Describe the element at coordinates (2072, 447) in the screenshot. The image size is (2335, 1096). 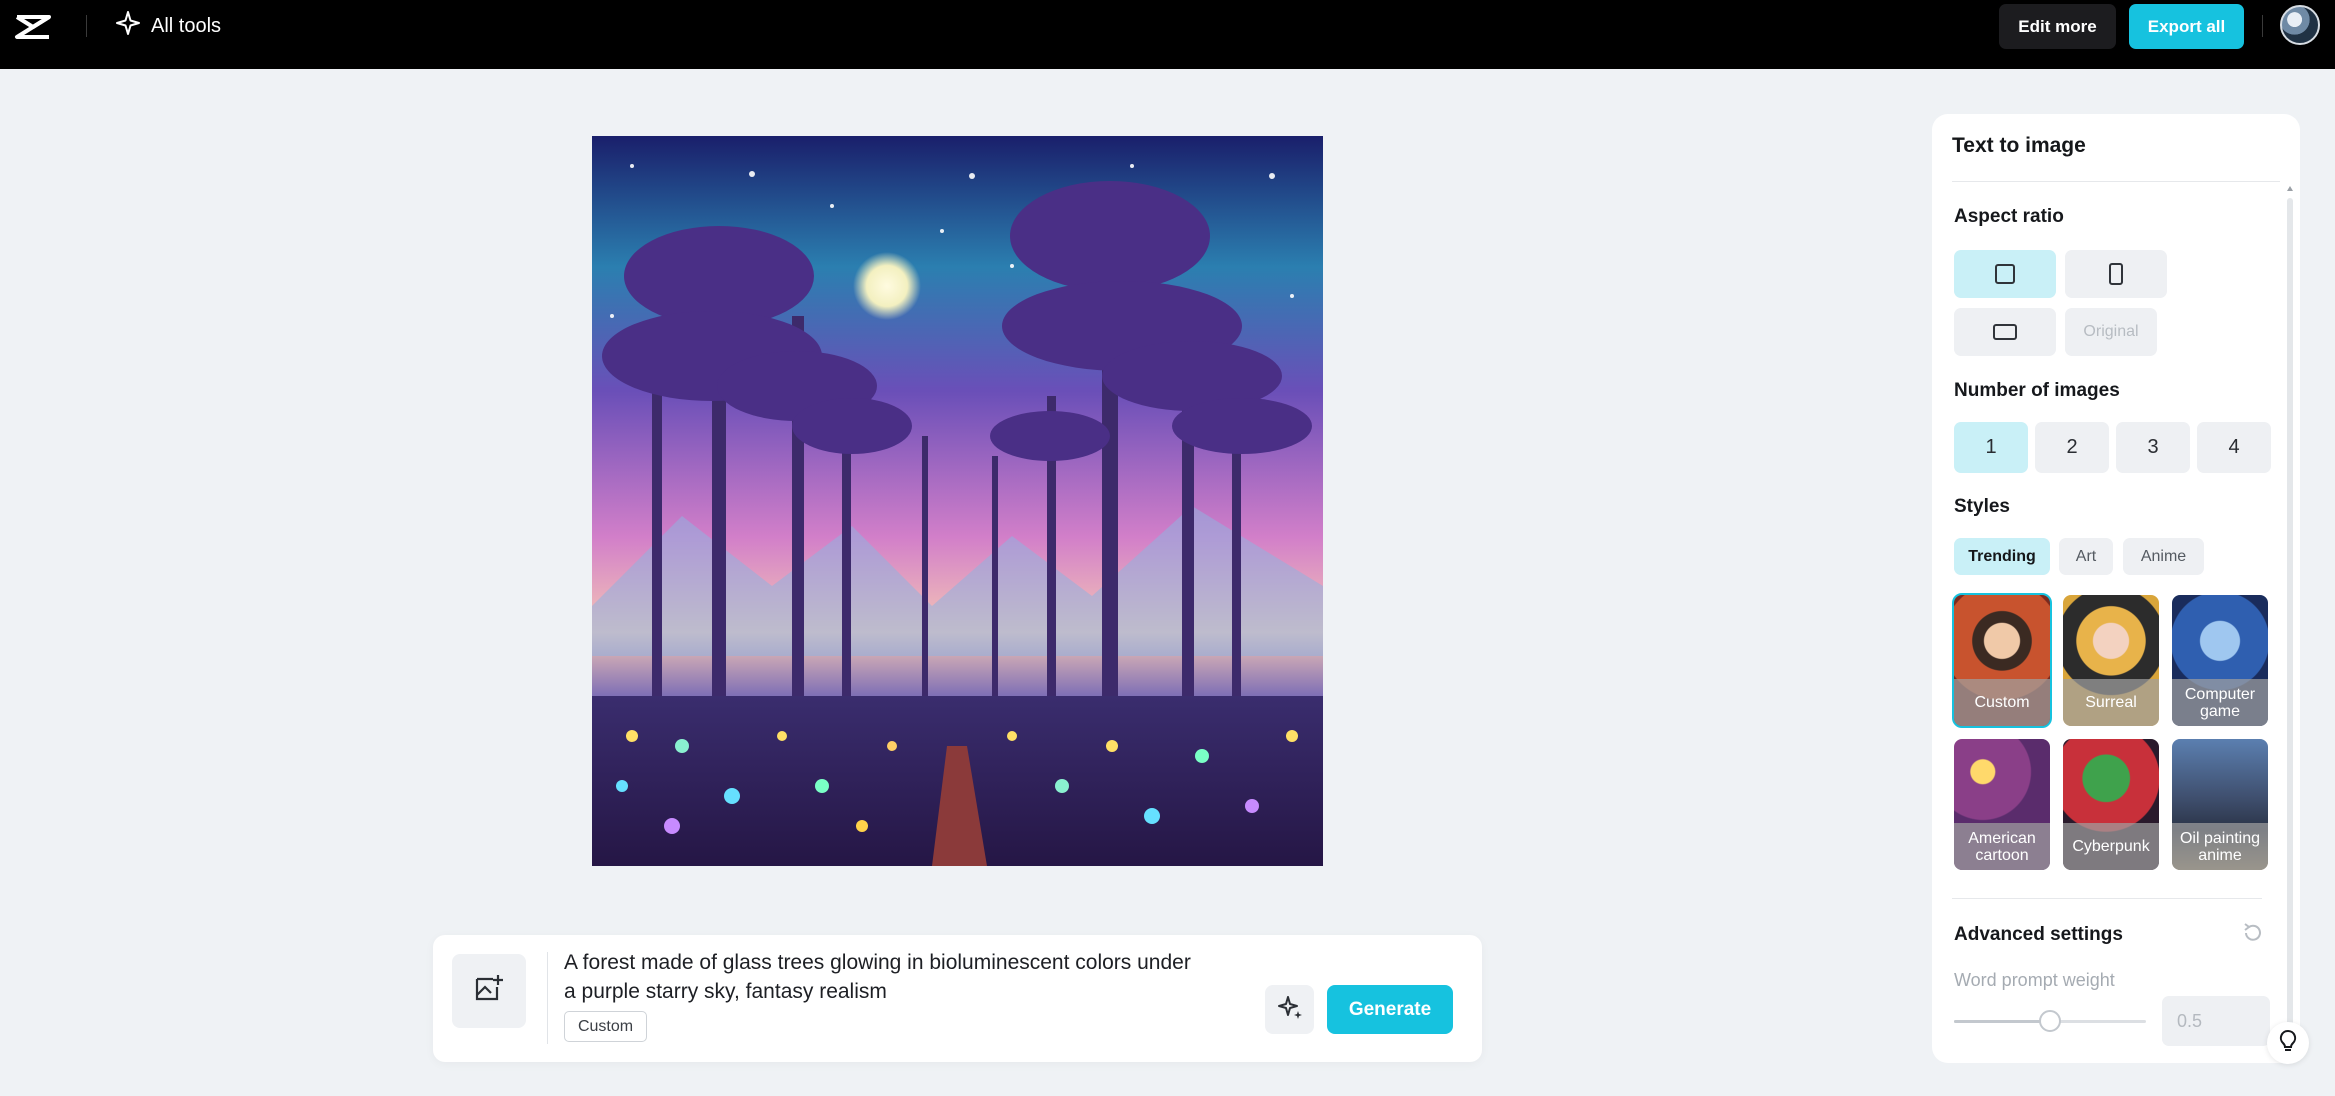
I see `number-option-2: 2` at that location.